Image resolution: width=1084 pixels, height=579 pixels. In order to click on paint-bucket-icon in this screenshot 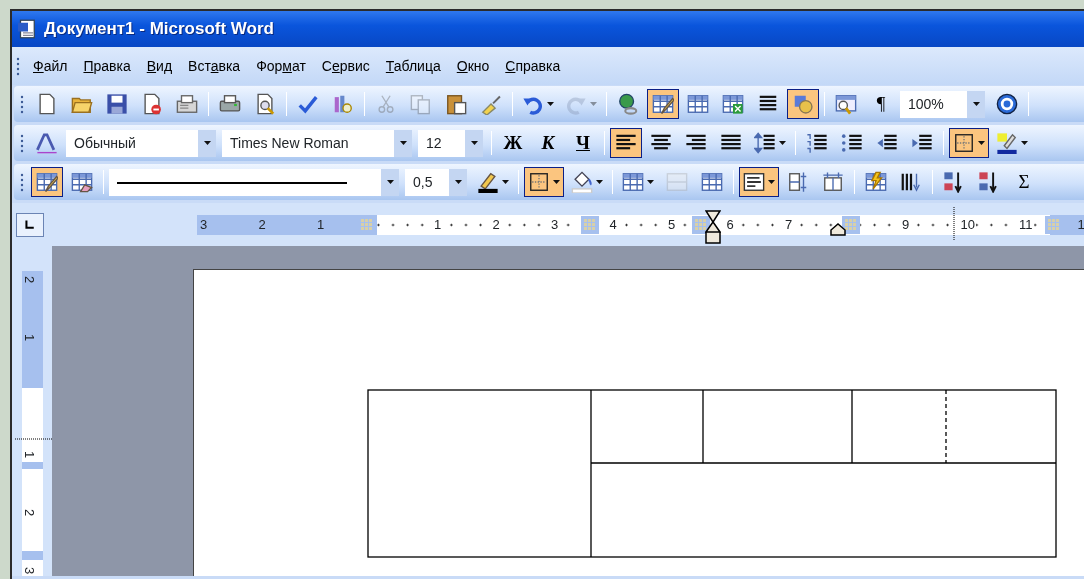, I will do `click(582, 182)`.